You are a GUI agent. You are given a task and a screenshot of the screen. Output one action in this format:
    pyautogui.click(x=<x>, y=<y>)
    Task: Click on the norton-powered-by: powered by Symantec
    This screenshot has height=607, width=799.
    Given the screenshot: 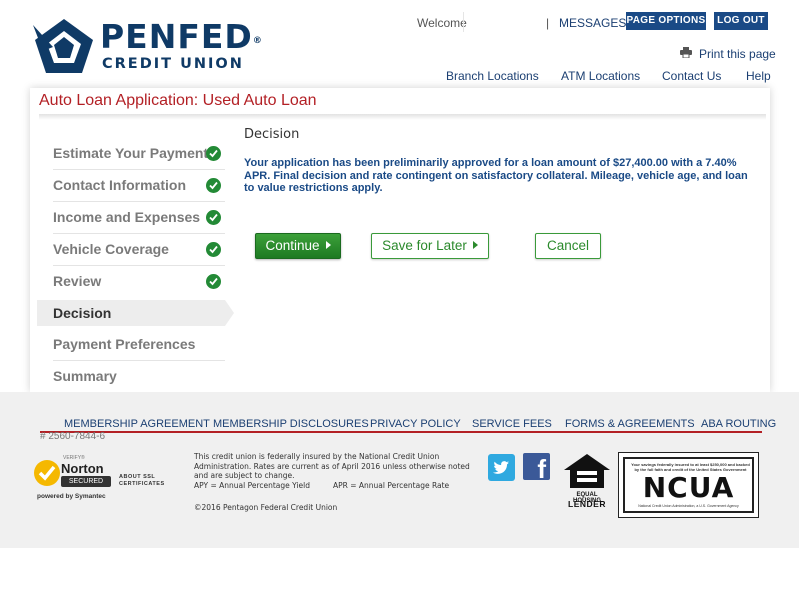 What is the action you would take?
    pyautogui.click(x=71, y=496)
    